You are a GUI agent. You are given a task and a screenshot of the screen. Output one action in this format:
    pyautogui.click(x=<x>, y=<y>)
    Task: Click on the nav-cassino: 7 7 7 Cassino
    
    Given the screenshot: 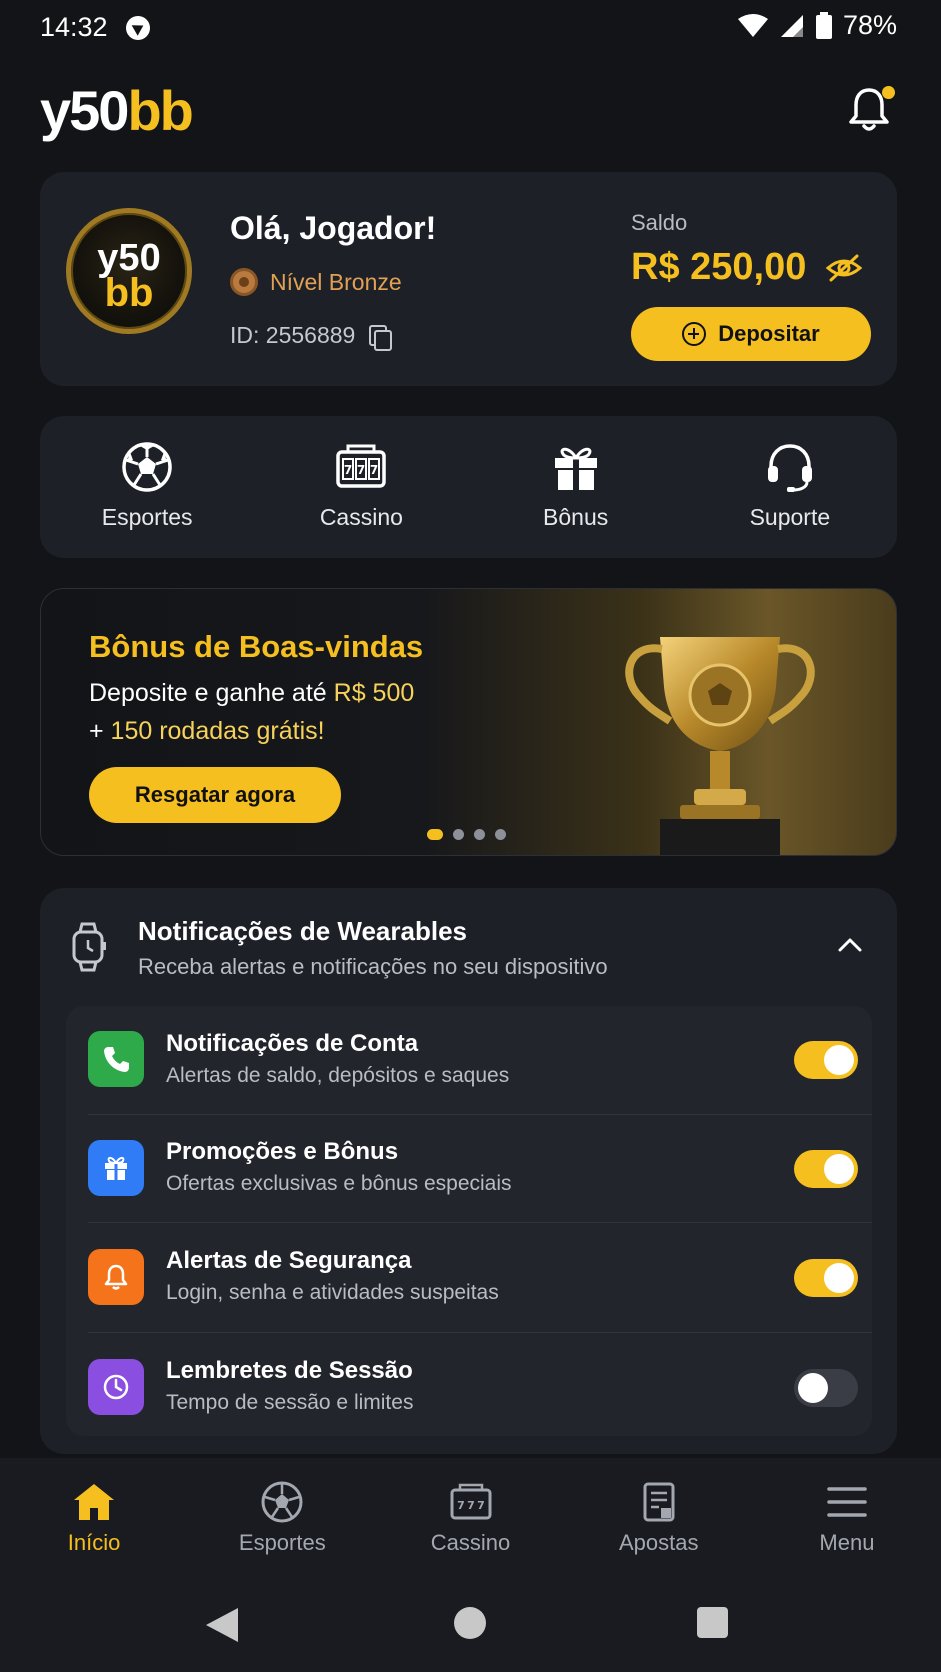 What is the action you would take?
    pyautogui.click(x=470, y=1517)
    